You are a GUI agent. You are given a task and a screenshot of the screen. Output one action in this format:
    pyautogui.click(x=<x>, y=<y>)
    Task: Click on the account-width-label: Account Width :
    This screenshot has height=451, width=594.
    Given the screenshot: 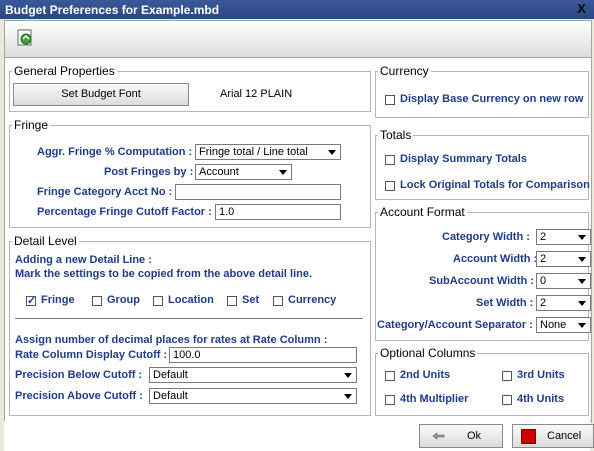 What is the action you would take?
    pyautogui.click(x=495, y=259)
    